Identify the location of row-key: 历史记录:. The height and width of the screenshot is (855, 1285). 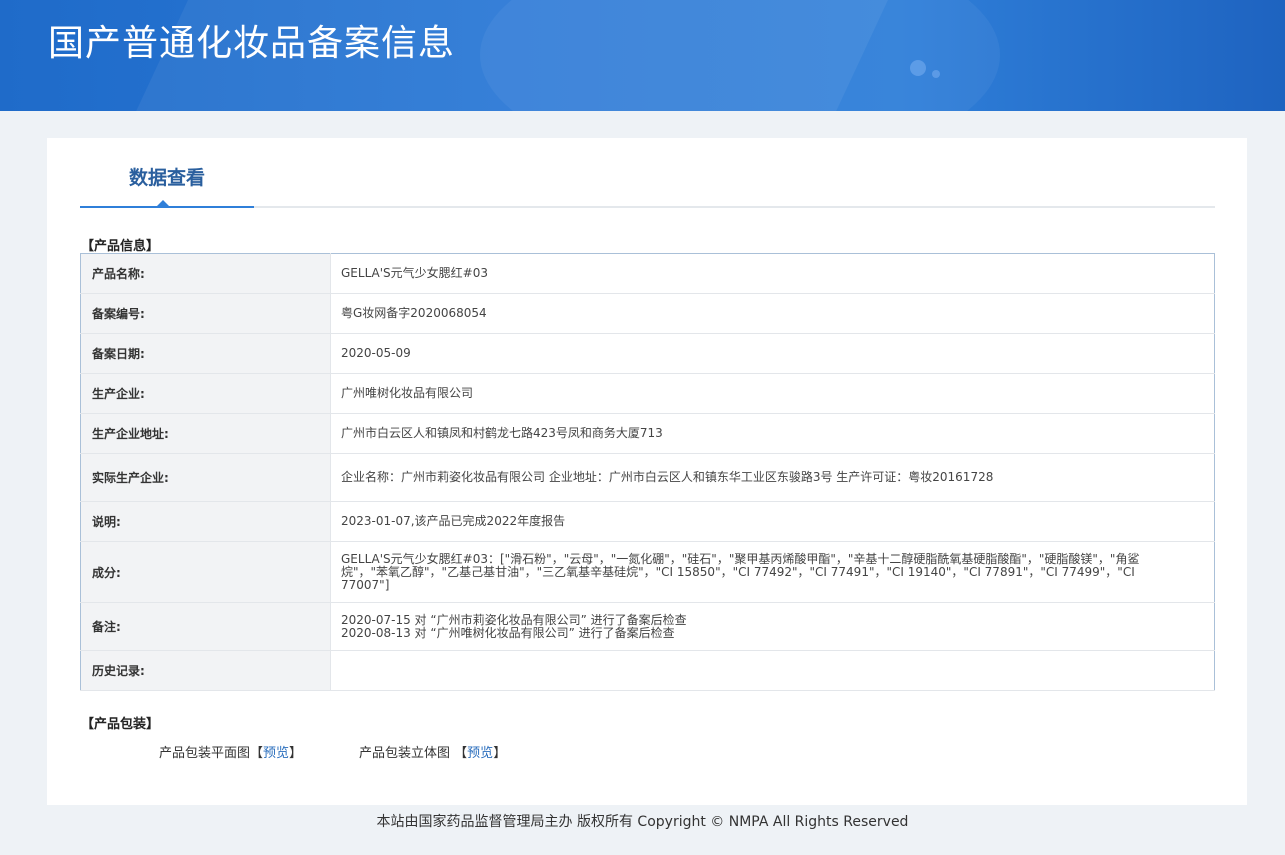
(205, 670).